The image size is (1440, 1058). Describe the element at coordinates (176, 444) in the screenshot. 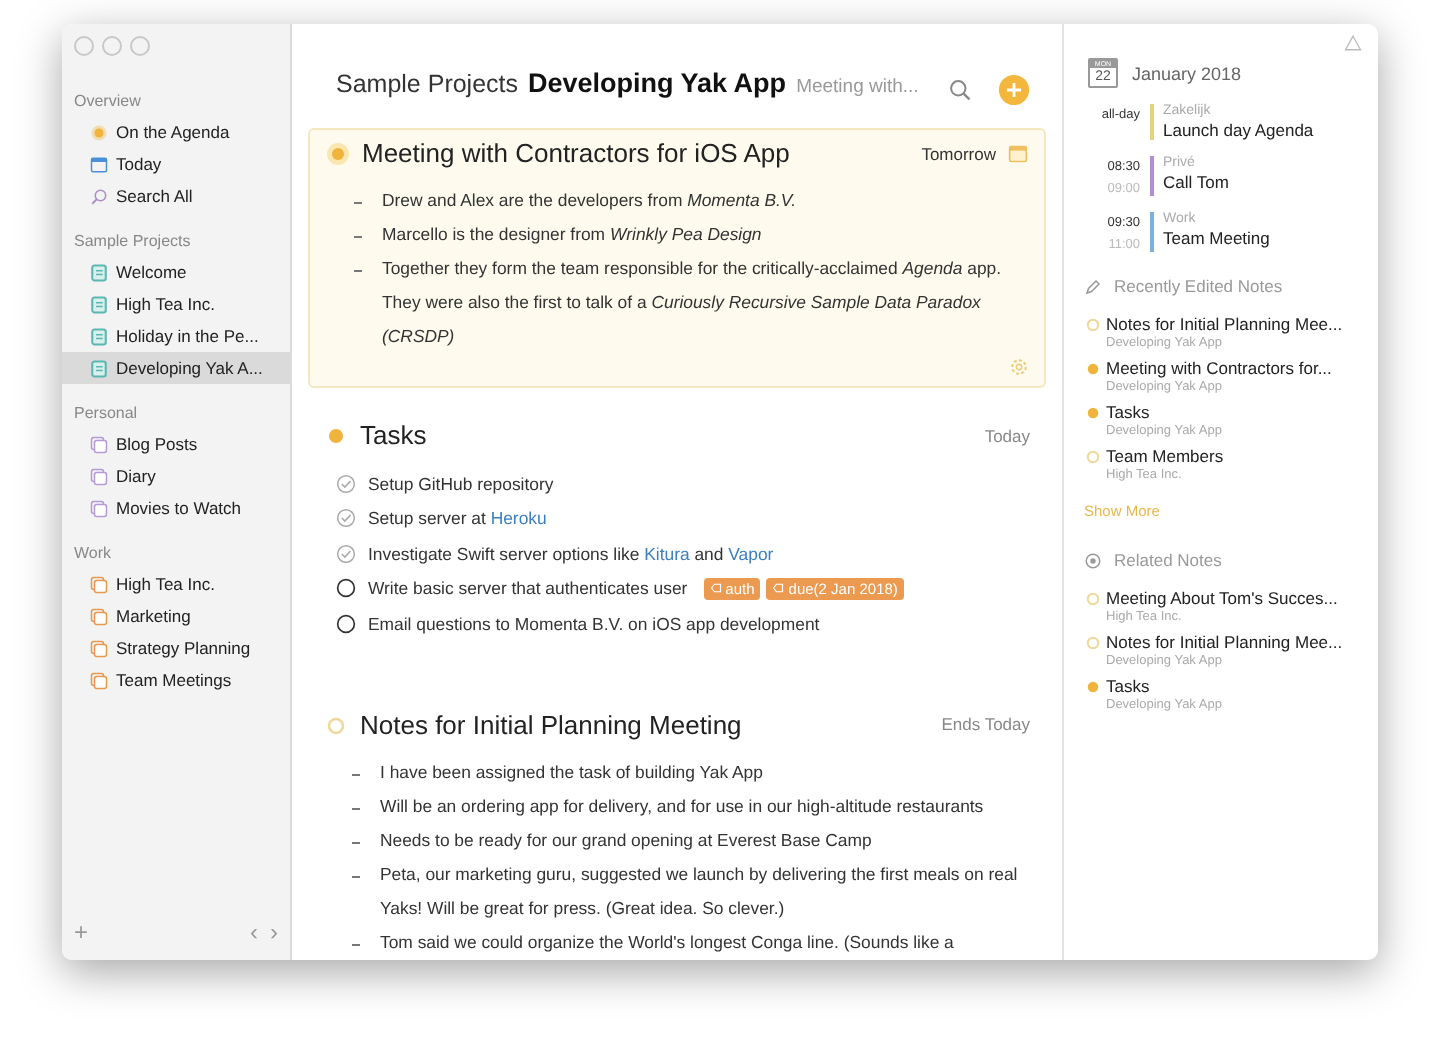

I see `sidebar-item: Blog Posts` at that location.